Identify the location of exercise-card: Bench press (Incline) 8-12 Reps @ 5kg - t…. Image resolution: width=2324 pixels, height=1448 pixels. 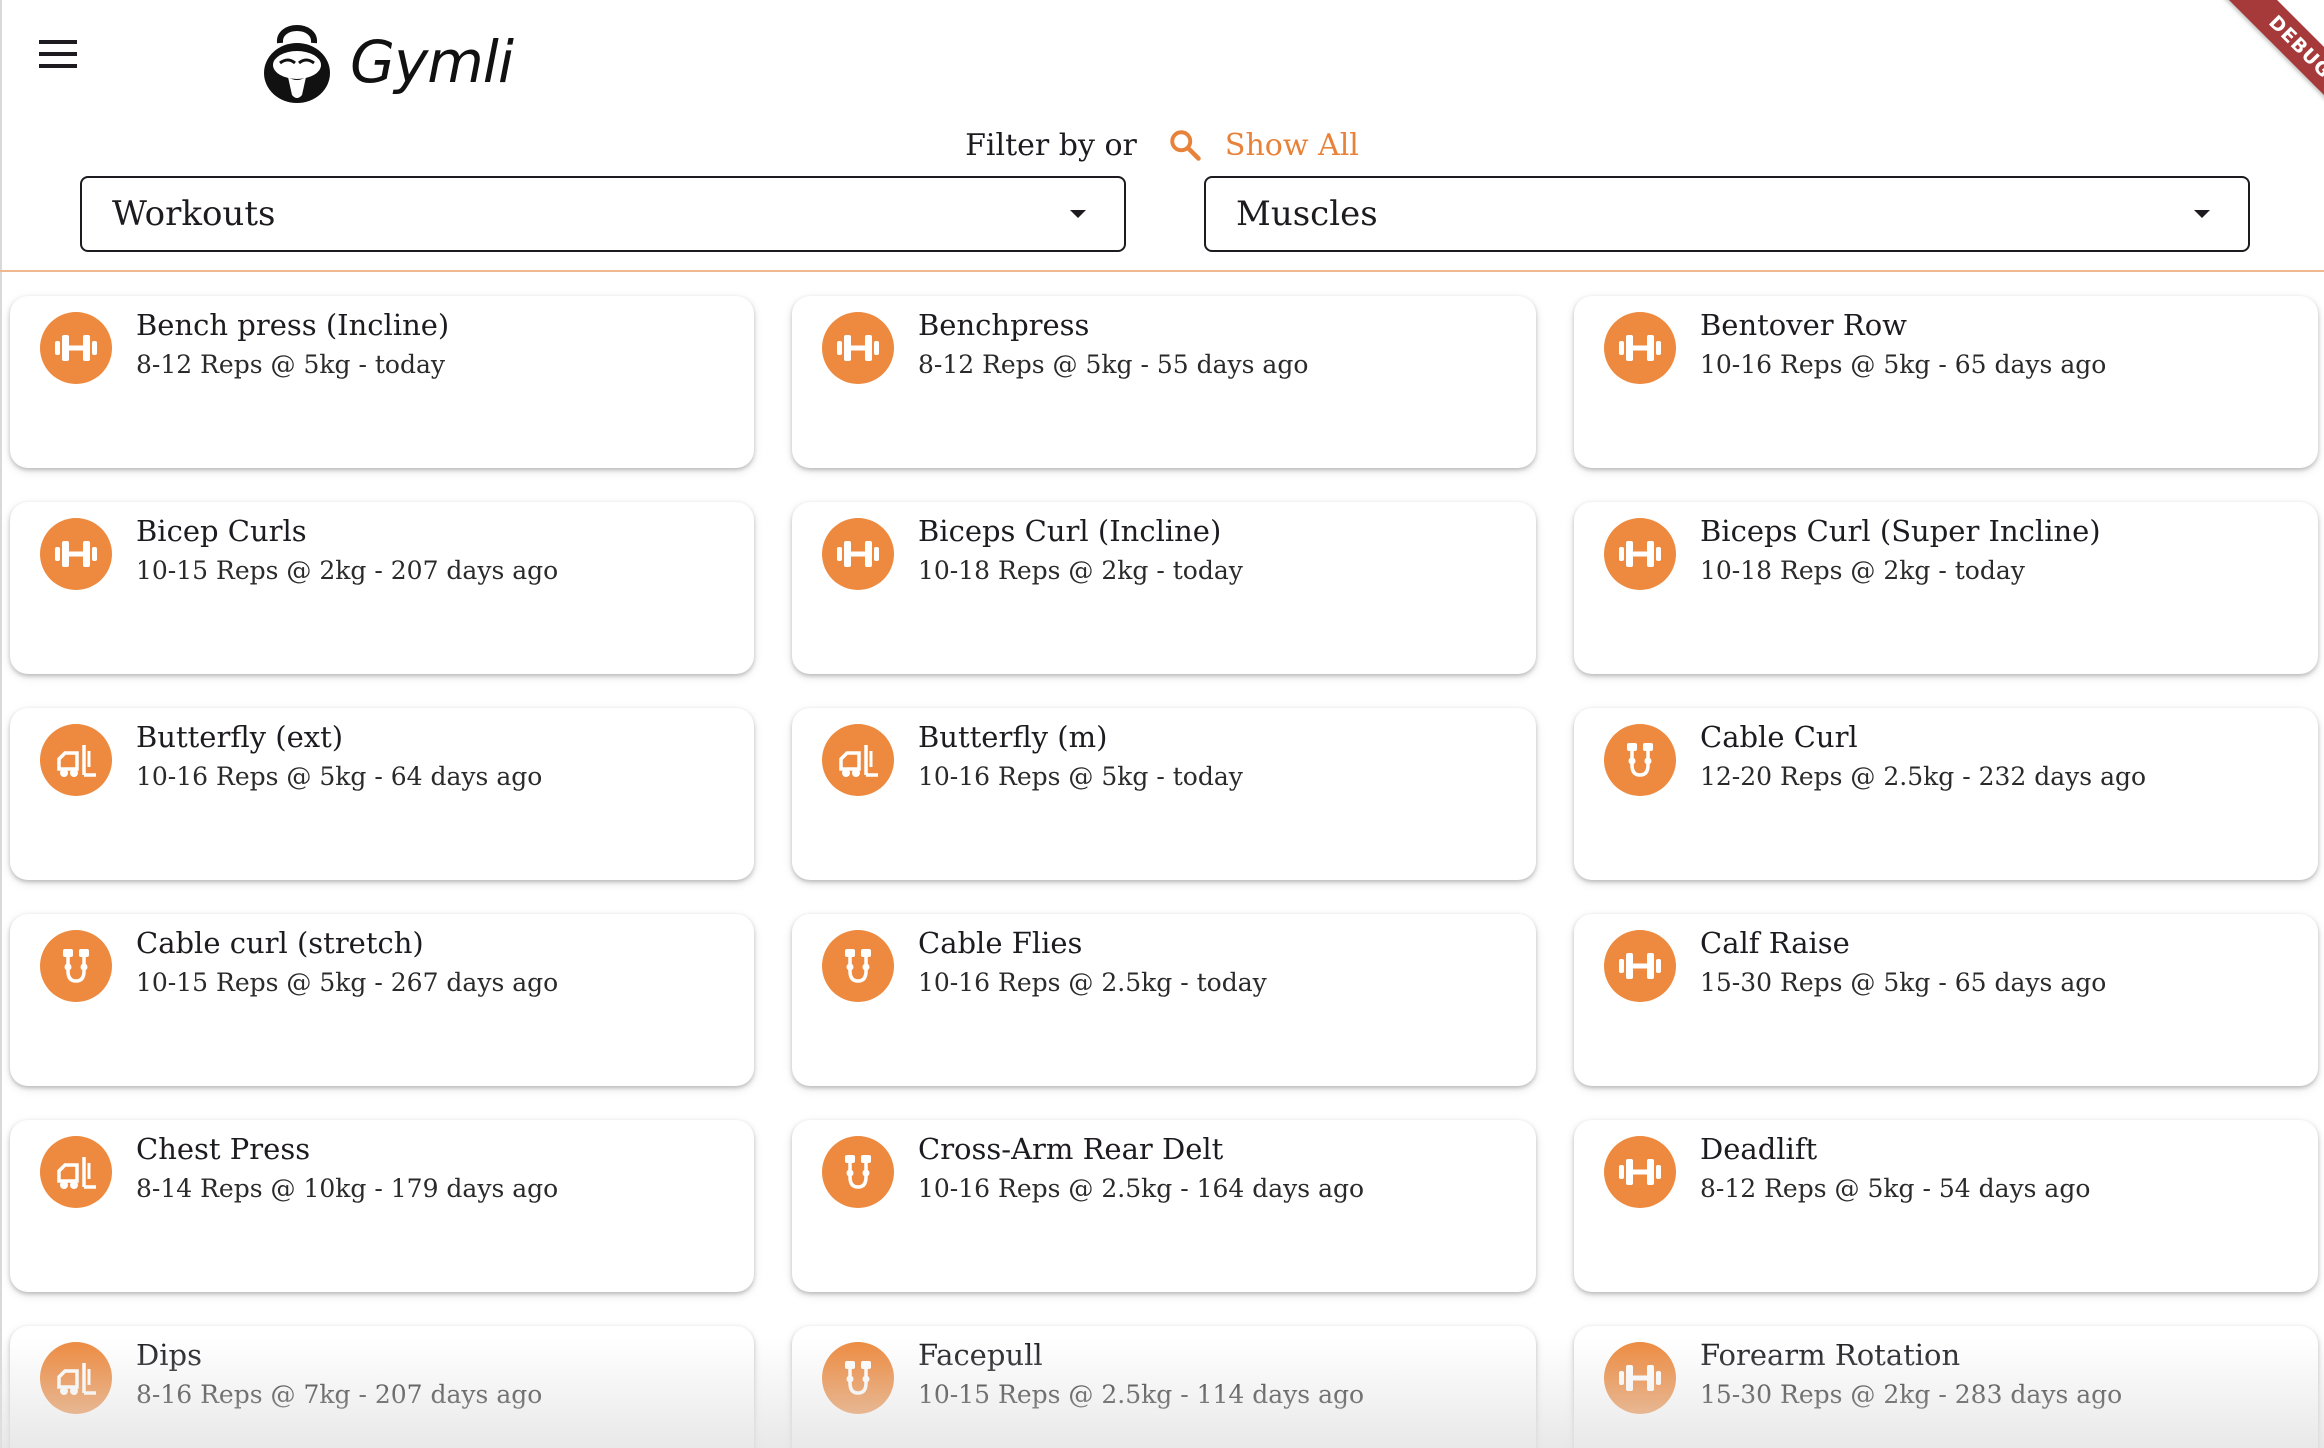
(382, 382).